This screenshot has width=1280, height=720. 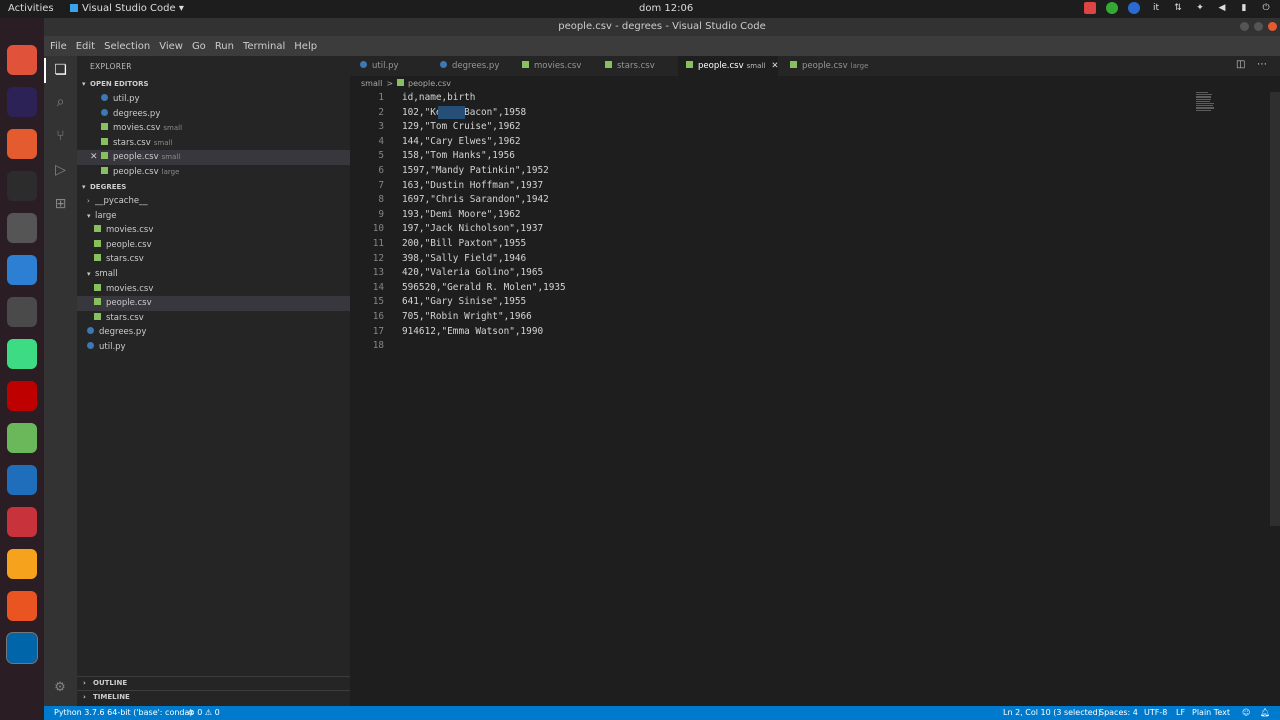 I want to click on breadcrumb-file: people.csv, so click(x=429, y=83).